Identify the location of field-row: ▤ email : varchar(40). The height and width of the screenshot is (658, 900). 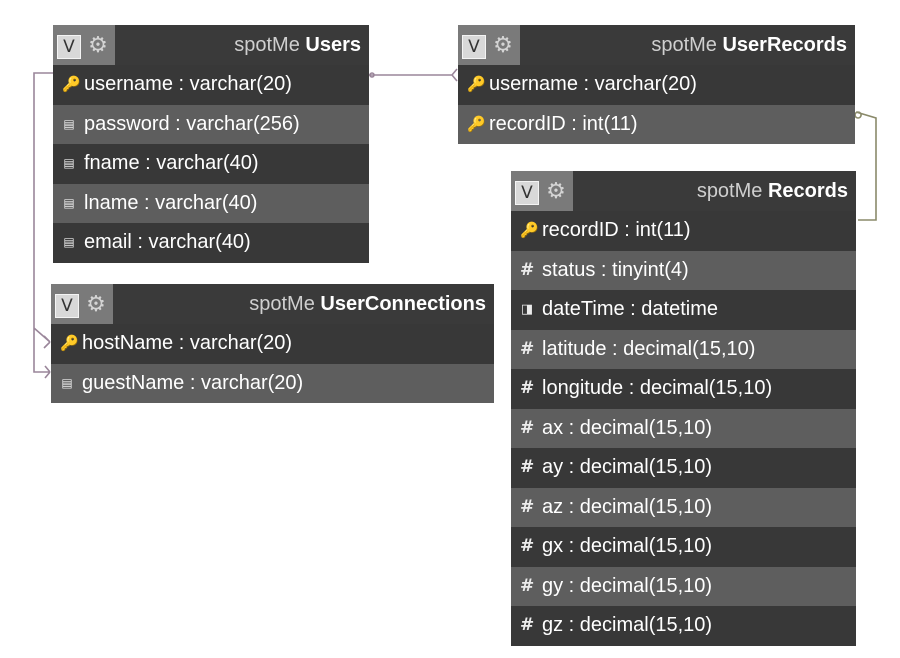
(211, 243).